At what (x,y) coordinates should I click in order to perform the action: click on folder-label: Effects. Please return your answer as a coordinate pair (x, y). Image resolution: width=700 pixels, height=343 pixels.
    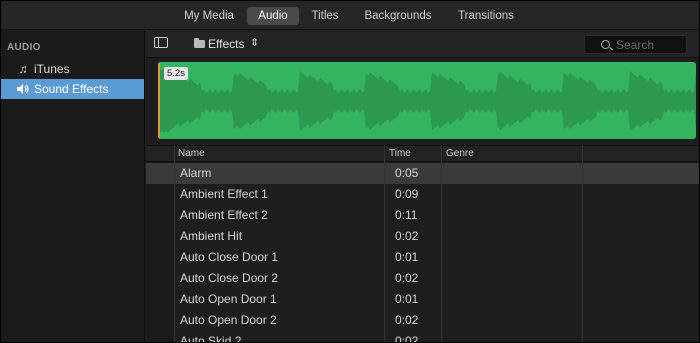
    Looking at the image, I should click on (226, 44).